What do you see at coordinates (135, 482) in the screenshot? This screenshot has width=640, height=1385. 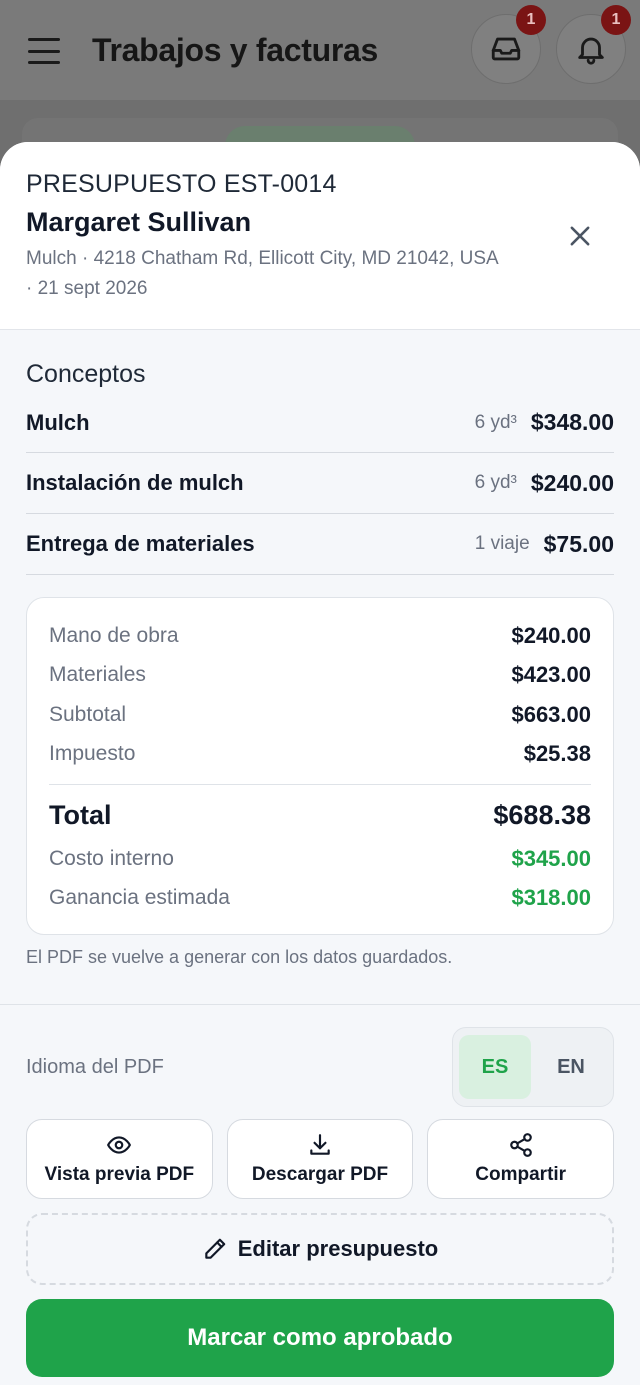 I see `item-name: Instalación de mulch` at bounding box center [135, 482].